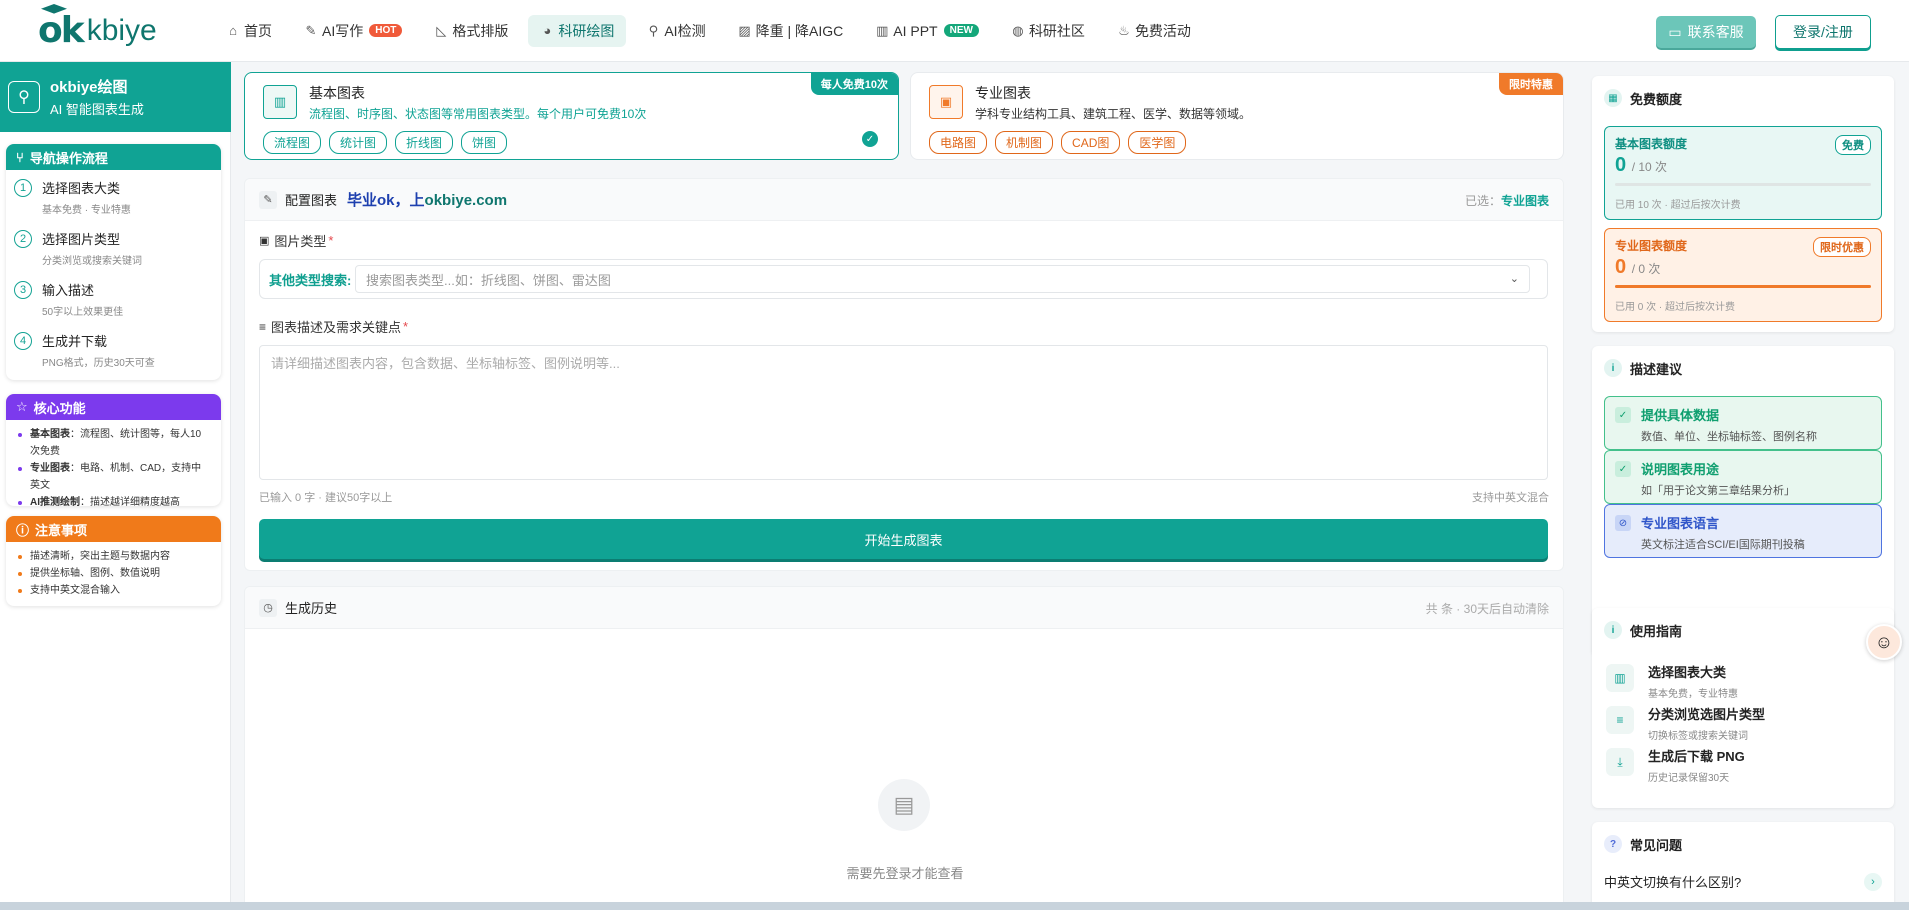  What do you see at coordinates (791, 31) in the screenshot?
I see `nav-item-6: ▨ 降重 | 降AIGC` at bounding box center [791, 31].